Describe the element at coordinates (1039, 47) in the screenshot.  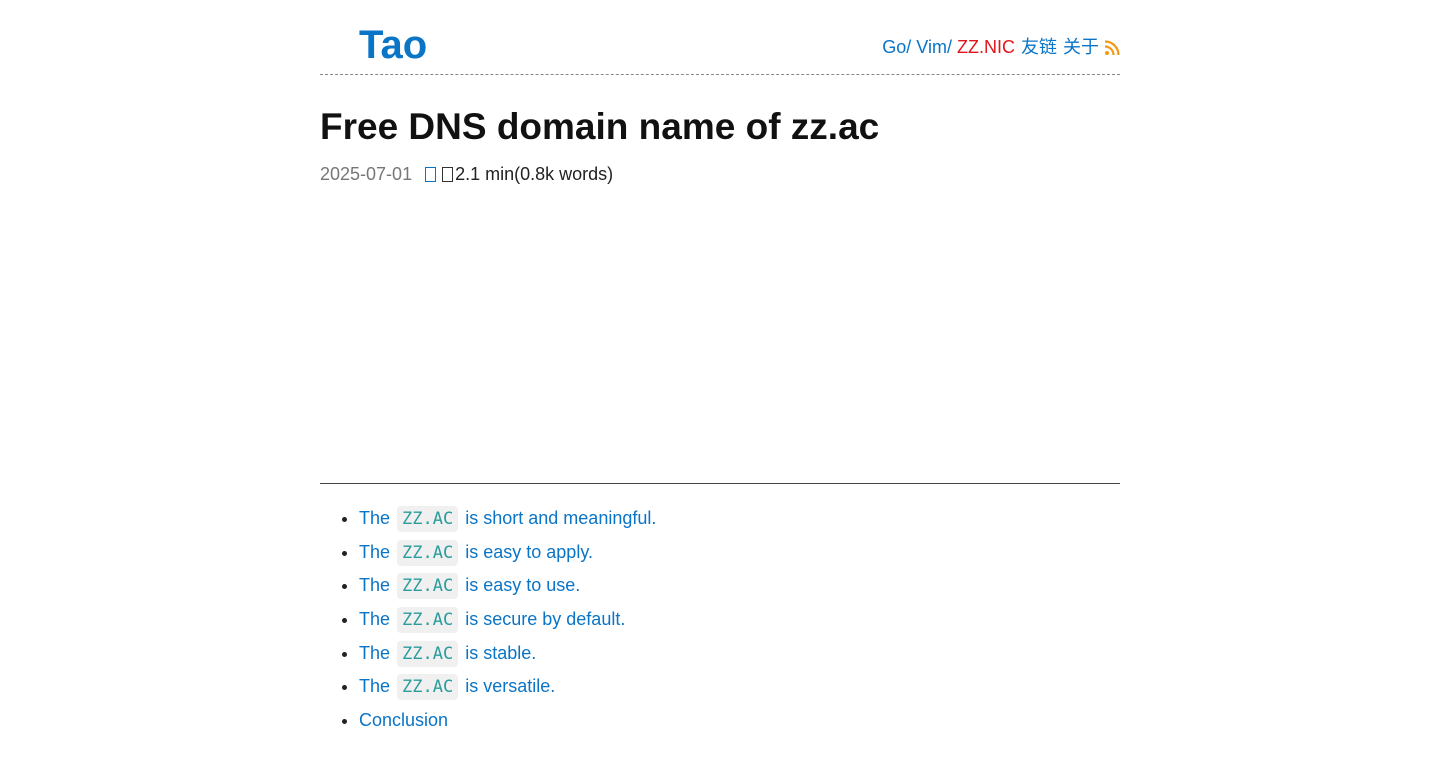
I see `nav-links: 友链` at that location.